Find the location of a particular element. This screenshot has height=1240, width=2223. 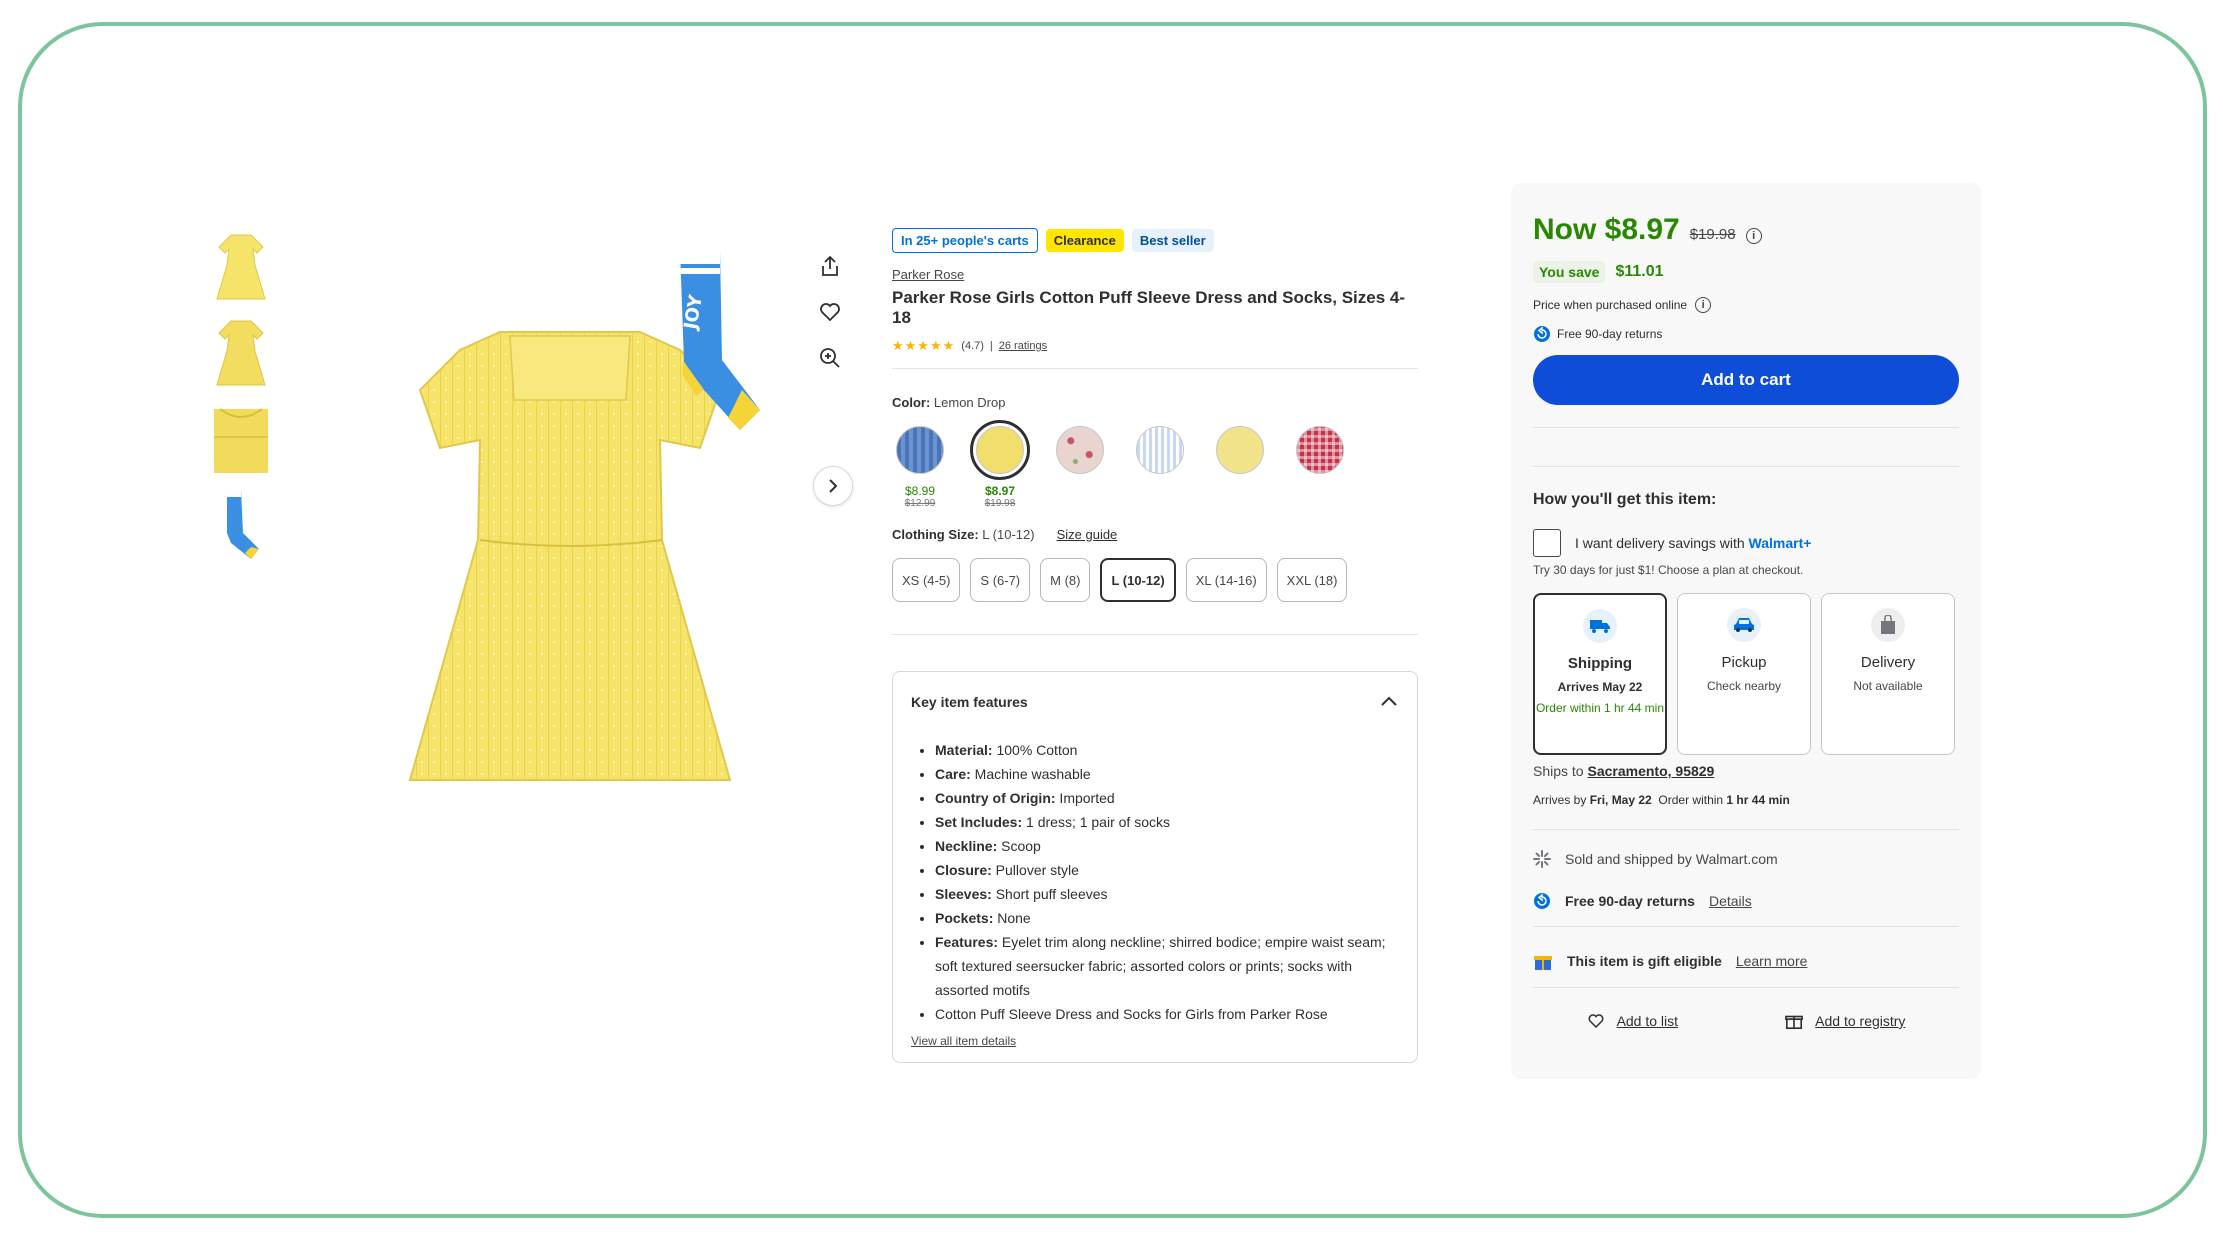

list-registry-row: Add to list Add to registry is located at coordinates (1746, 1021).